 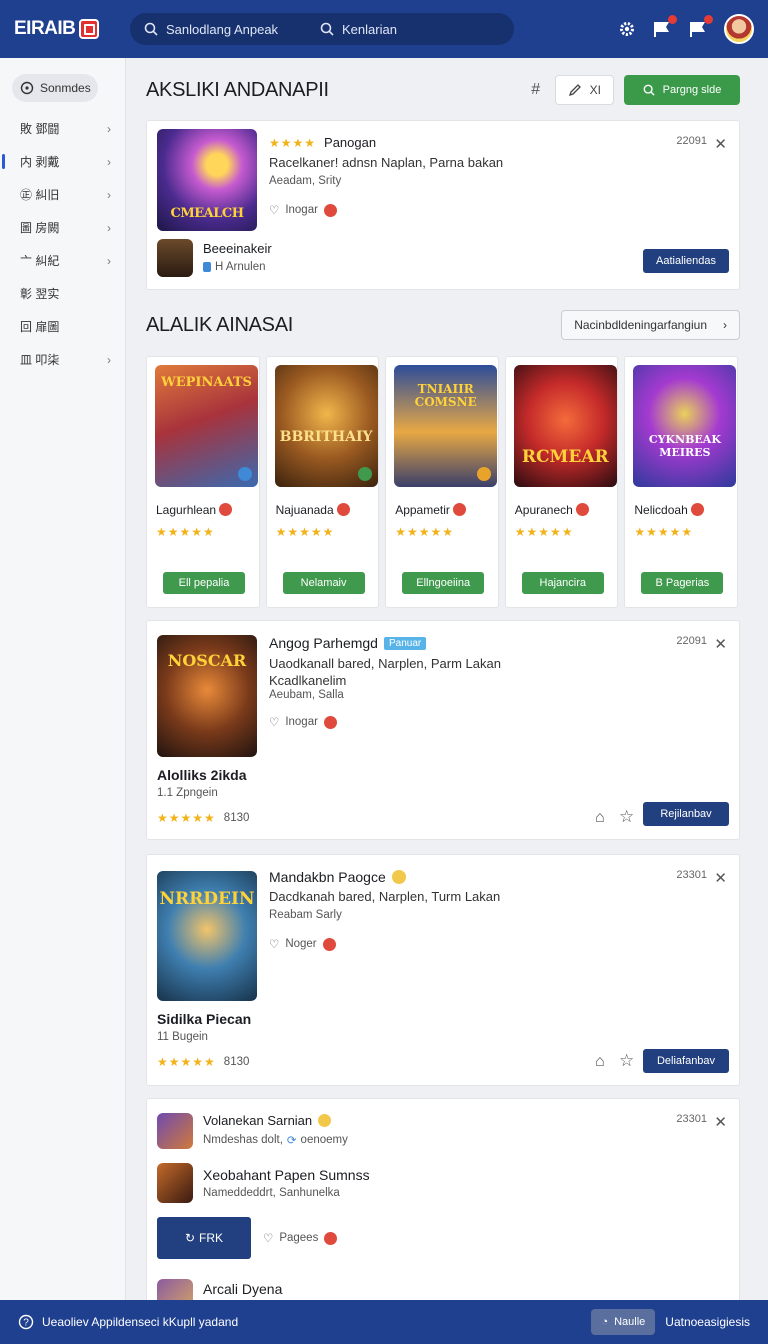 What do you see at coordinates (682, 90) in the screenshot?
I see `search-green-button: Pargng slde` at bounding box center [682, 90].